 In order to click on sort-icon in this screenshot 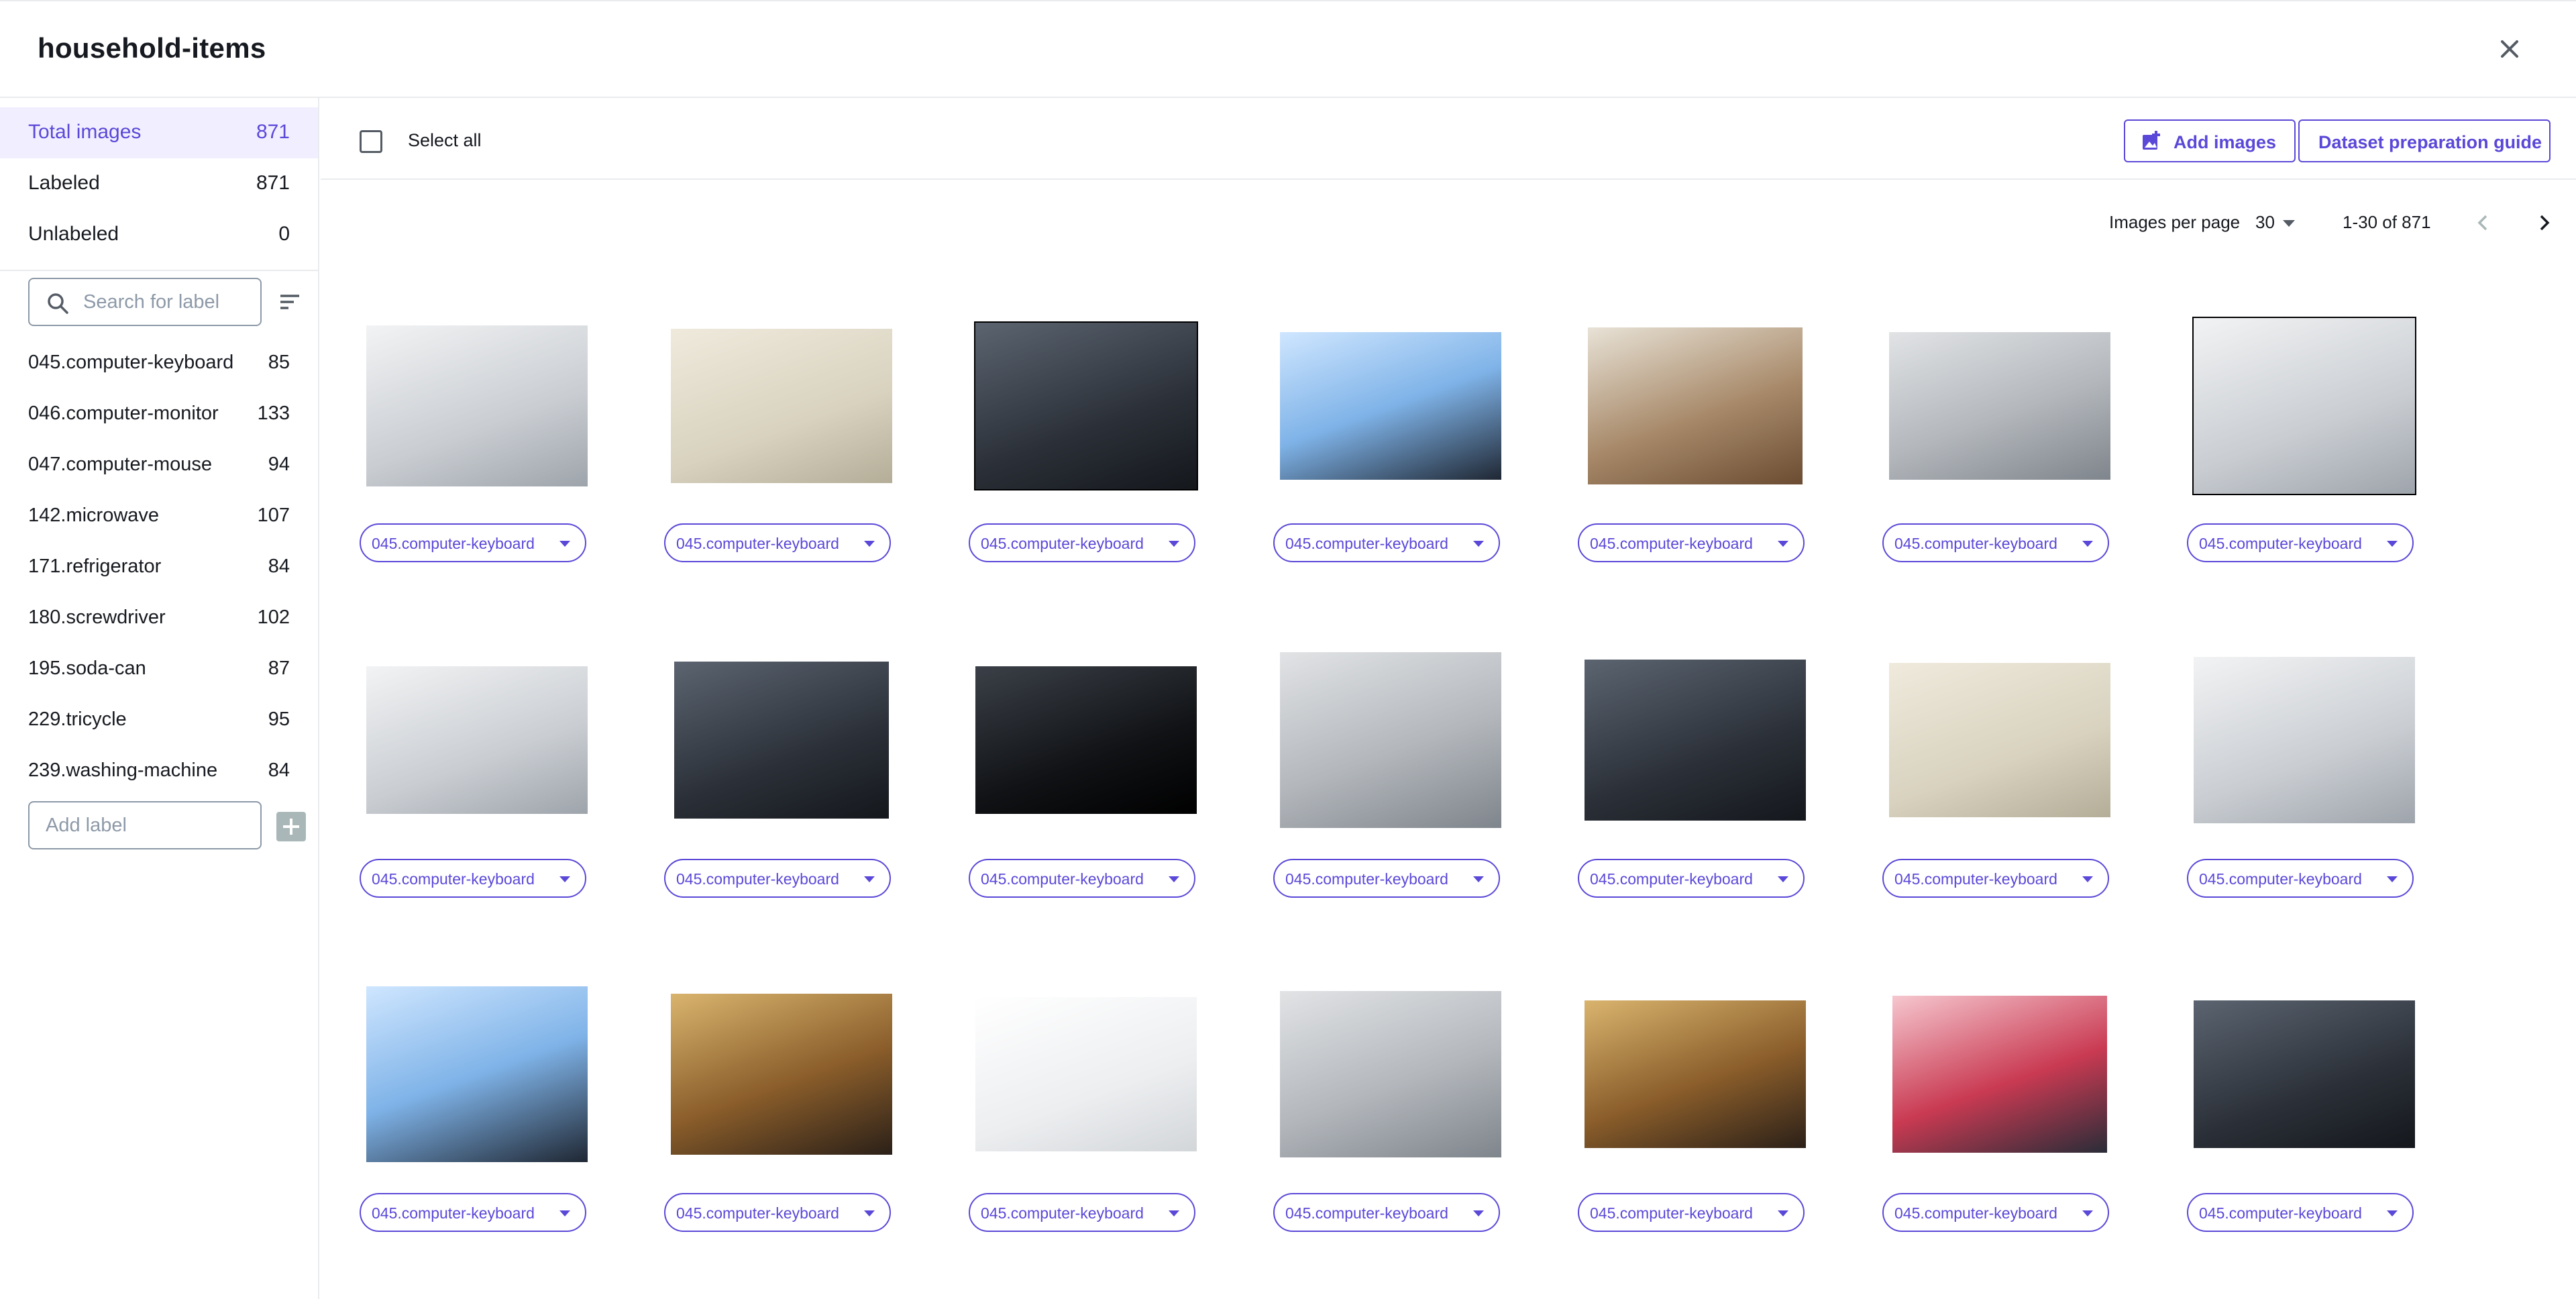, I will do `click(289, 302)`.